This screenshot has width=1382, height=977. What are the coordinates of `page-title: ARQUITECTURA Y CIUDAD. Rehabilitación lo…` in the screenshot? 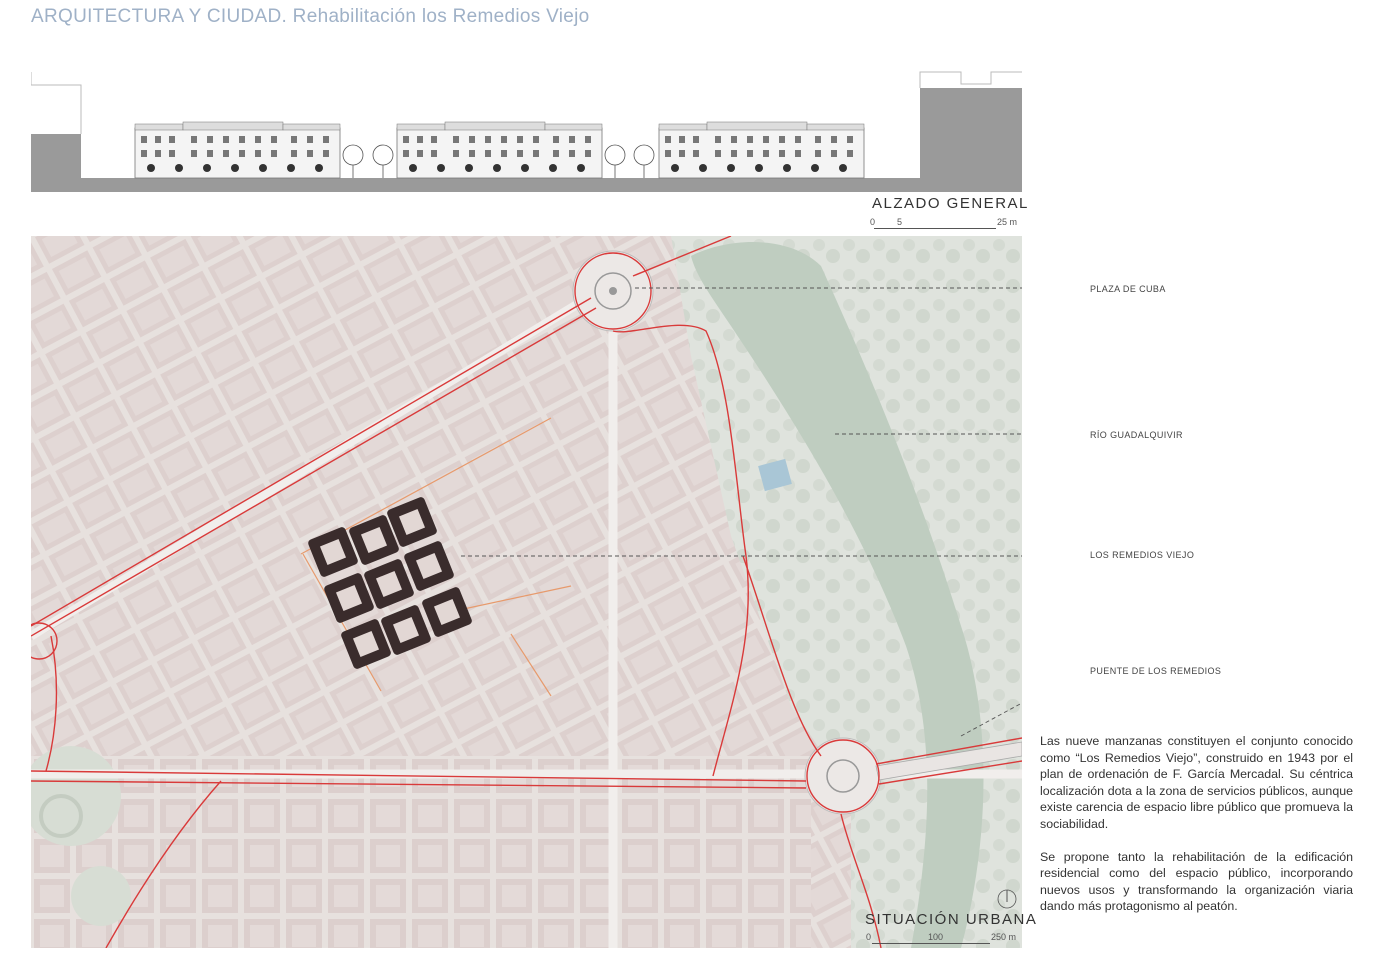 It's located at (310, 16).